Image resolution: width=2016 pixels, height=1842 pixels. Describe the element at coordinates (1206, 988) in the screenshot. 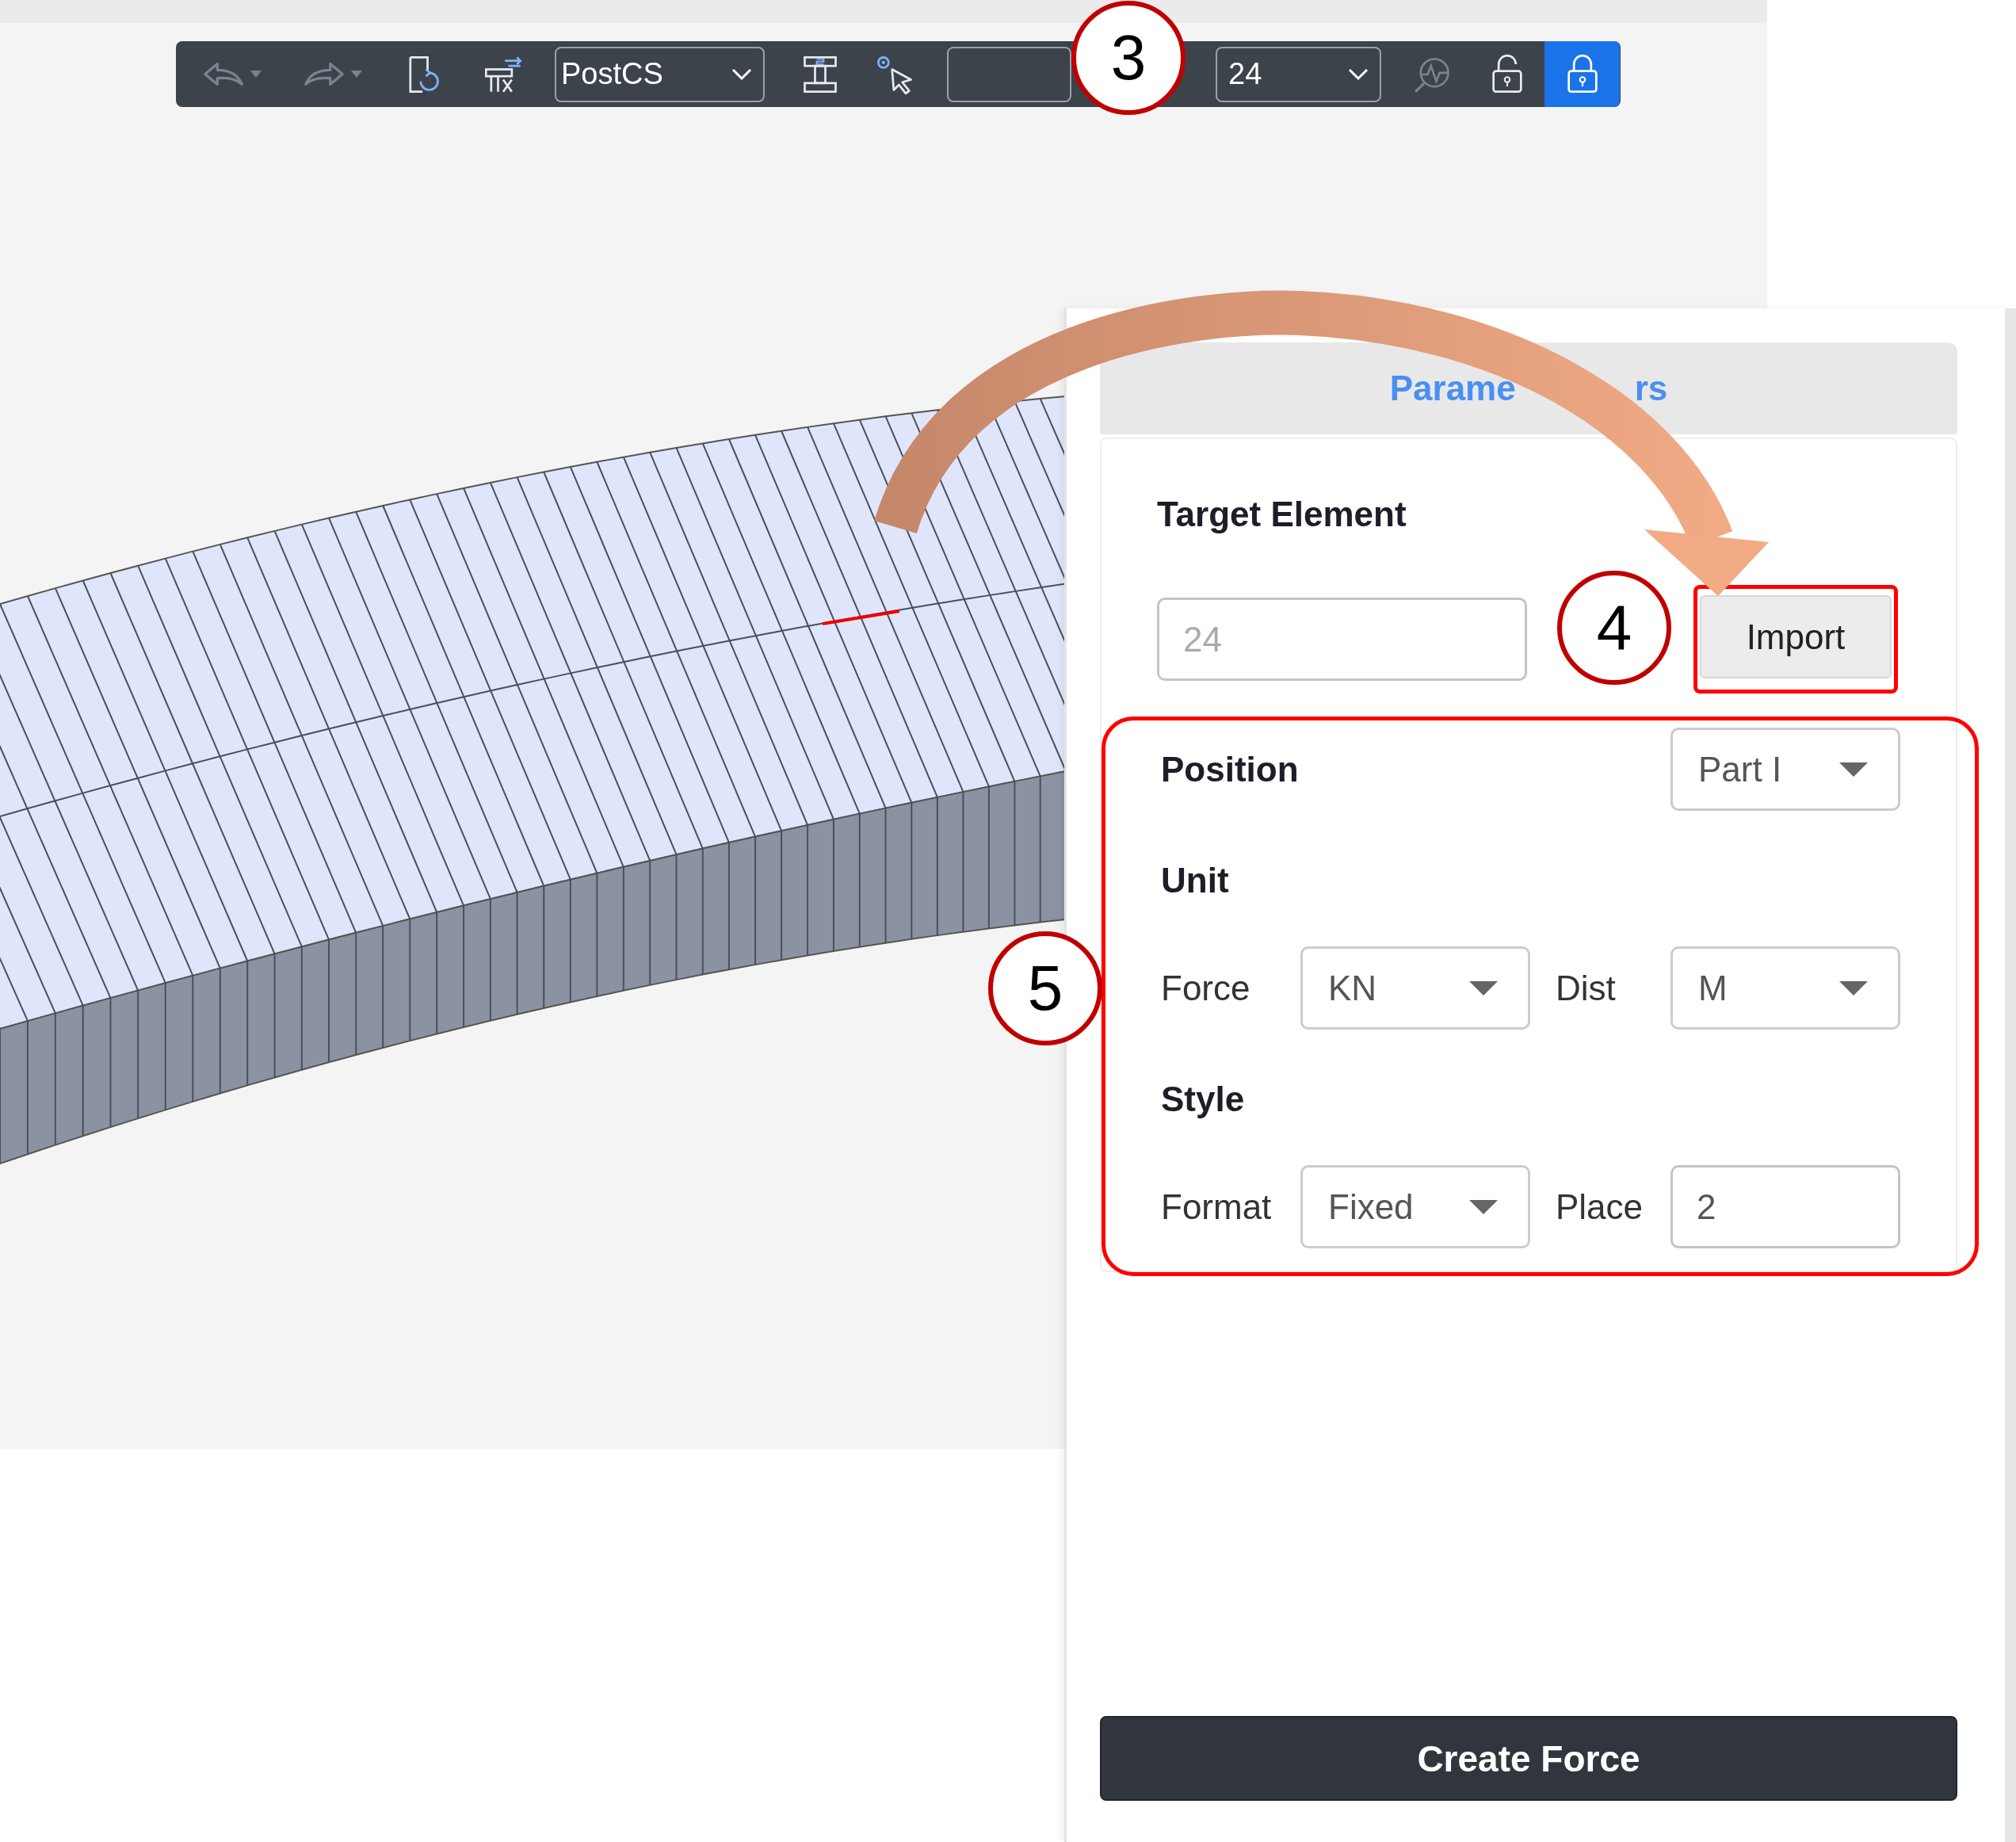

I see `field-label: Force` at that location.